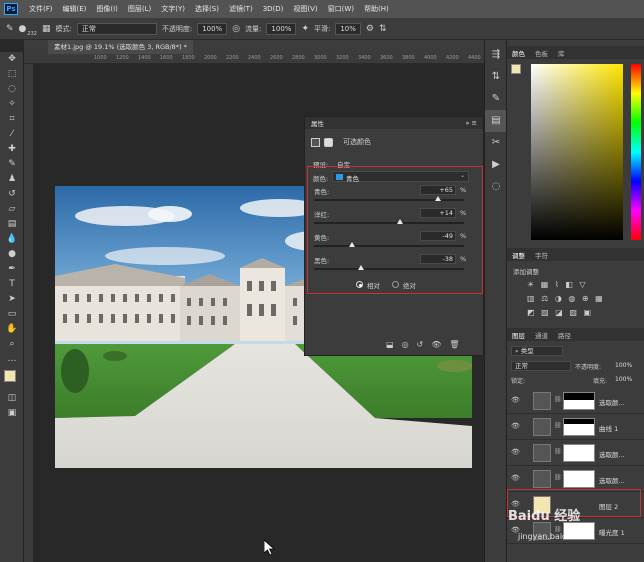  What do you see at coordinates (12, 104) in the screenshot?
I see `quick-select-icon: ✧` at bounding box center [12, 104].